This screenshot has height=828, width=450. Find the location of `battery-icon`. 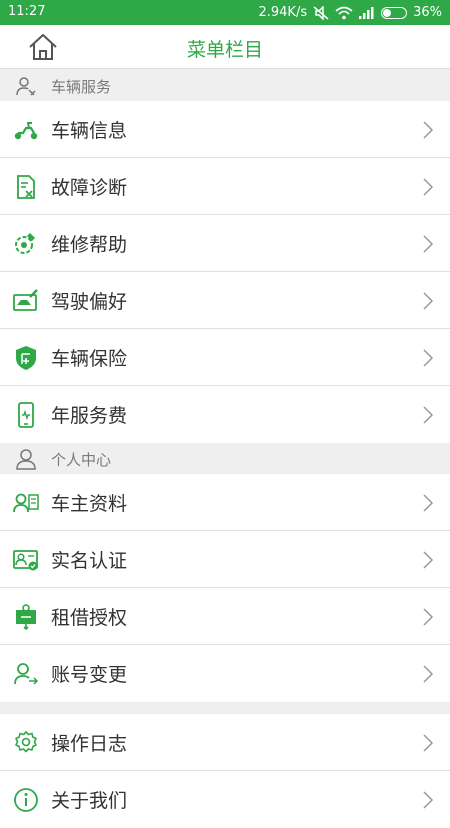

battery-icon is located at coordinates (394, 12).